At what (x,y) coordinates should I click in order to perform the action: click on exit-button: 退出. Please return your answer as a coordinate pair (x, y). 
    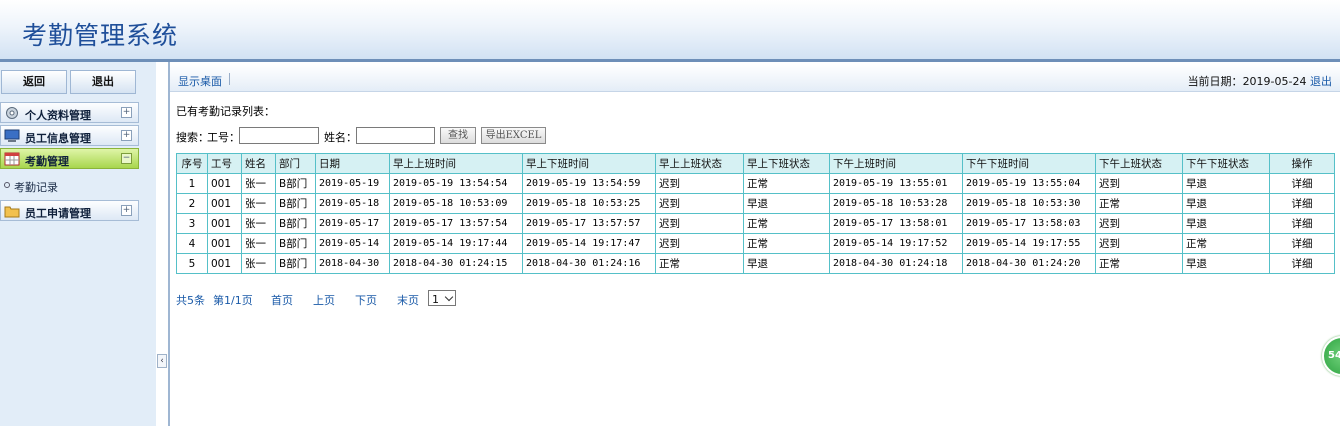
    Looking at the image, I should click on (103, 82).